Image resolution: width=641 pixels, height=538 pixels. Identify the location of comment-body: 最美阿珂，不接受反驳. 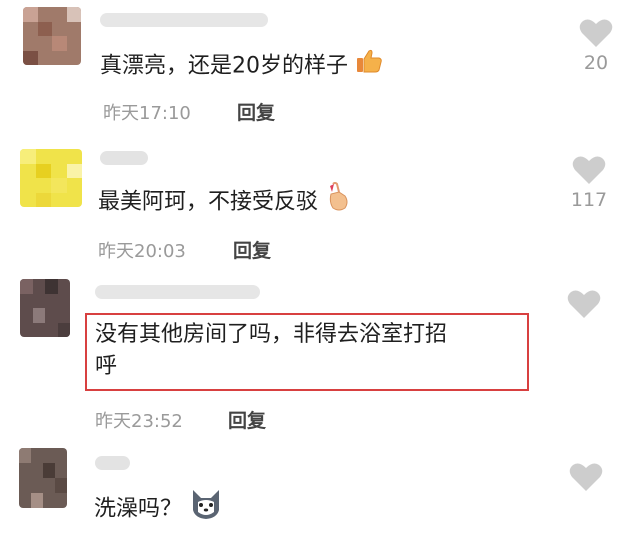
(208, 202).